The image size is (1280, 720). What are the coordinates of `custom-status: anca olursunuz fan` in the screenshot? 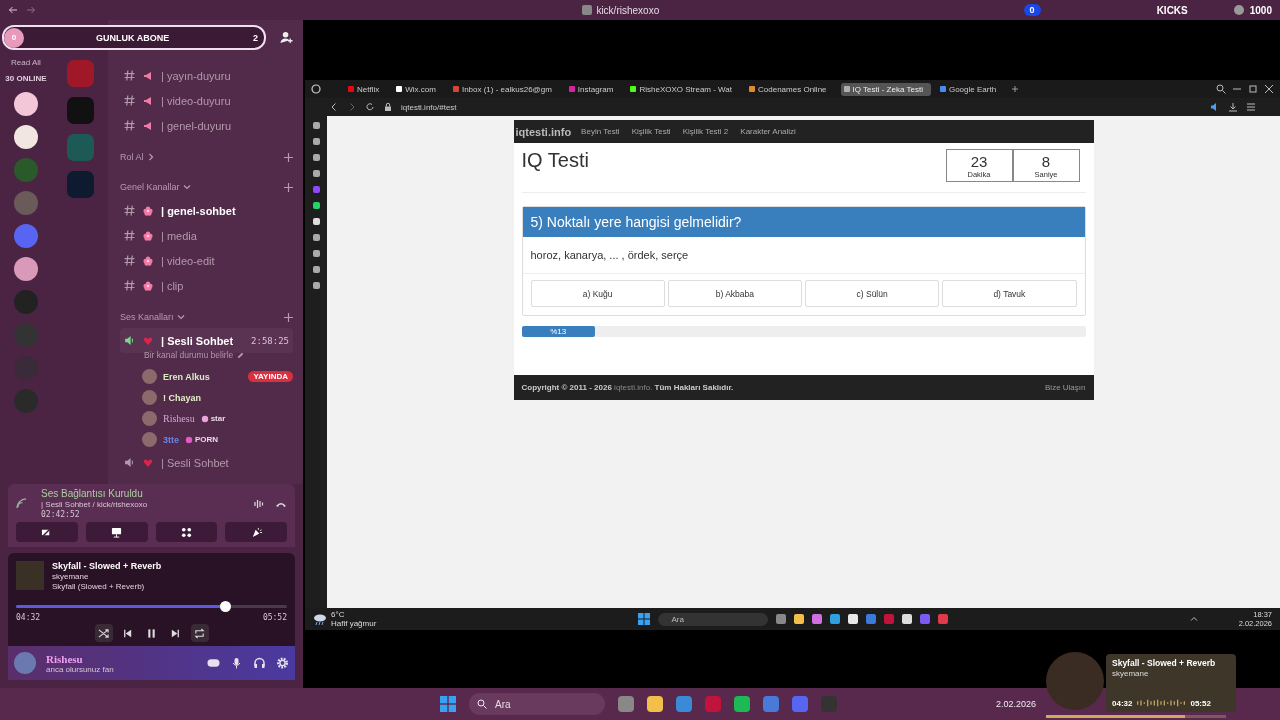 It's located at (80, 669).